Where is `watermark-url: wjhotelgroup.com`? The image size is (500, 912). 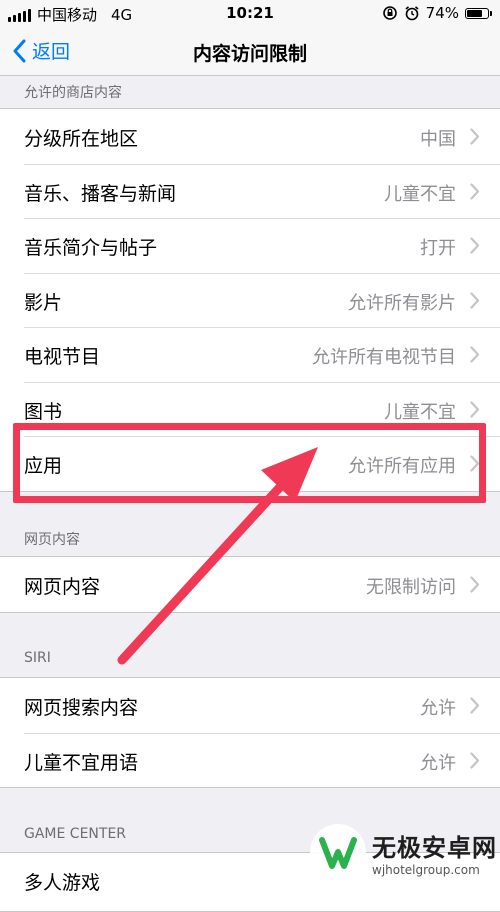 watermark-url: wjhotelgroup.com is located at coordinates (426, 870).